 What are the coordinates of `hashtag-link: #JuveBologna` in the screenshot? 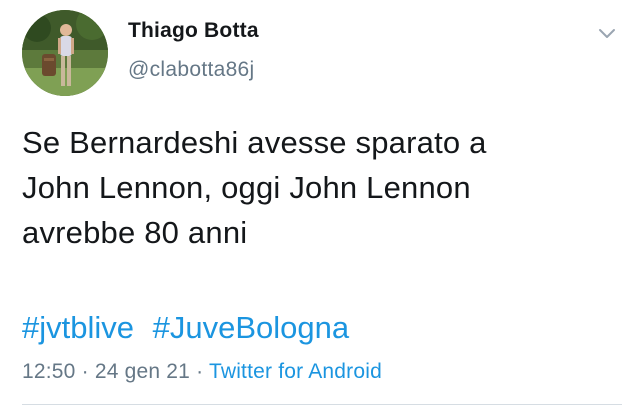 It's located at (251, 327).